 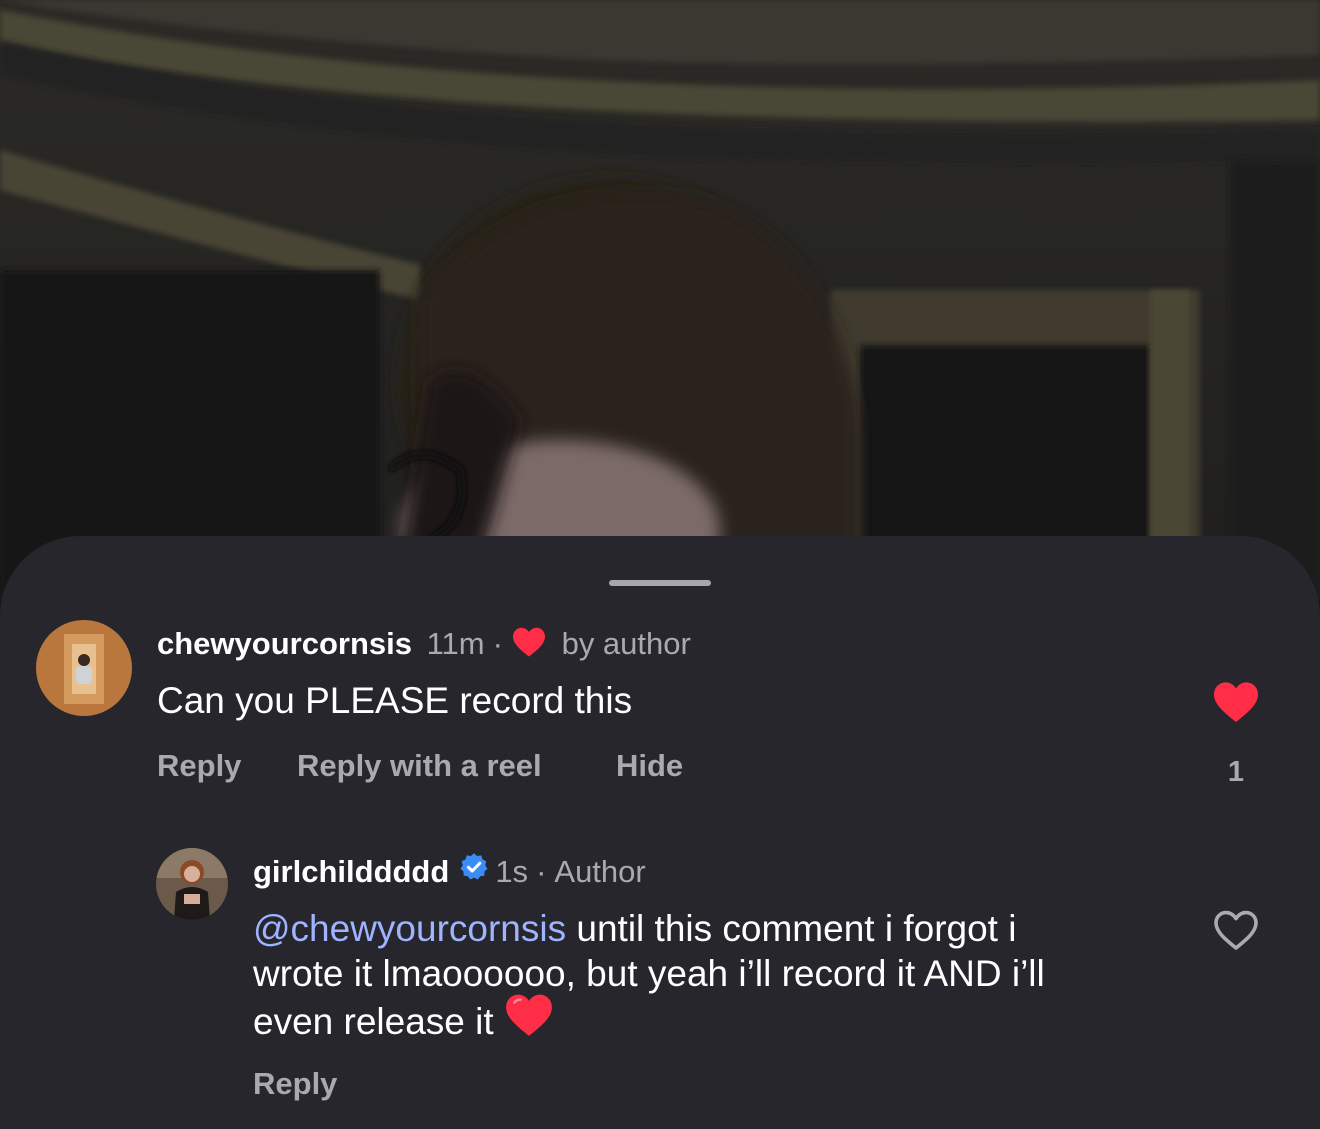 I want to click on comment-time: 11m, so click(x=455, y=644).